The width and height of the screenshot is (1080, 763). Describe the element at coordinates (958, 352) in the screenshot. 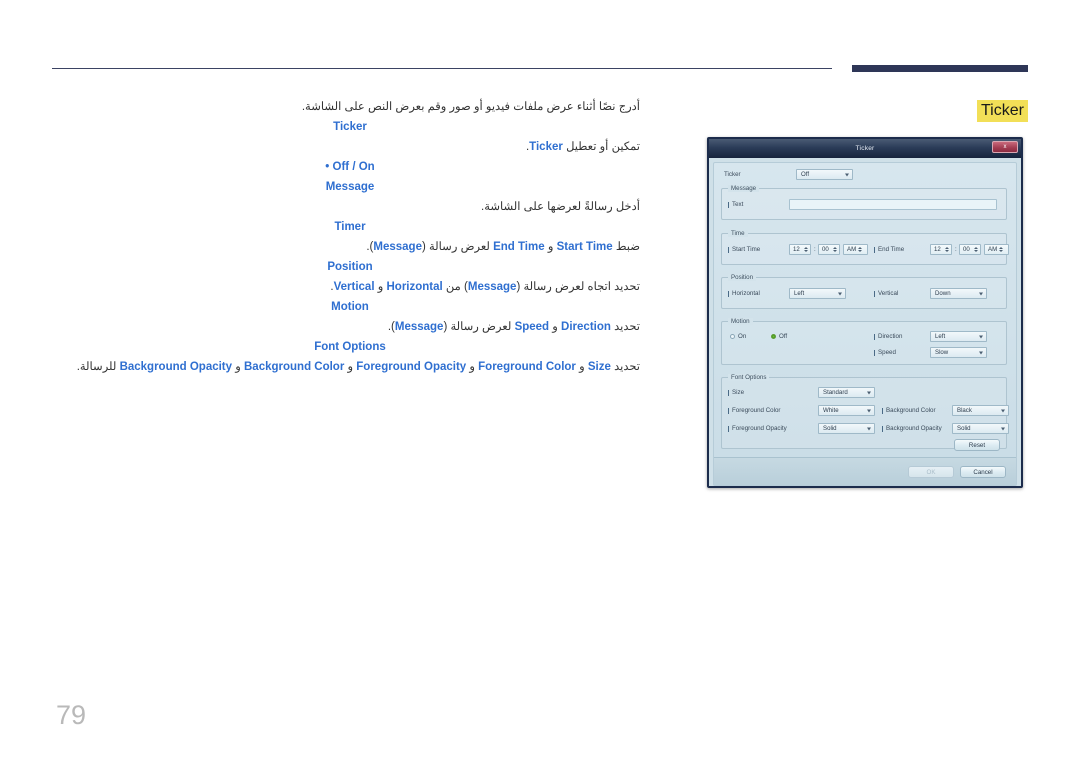

I see `speed-dropdown: Slow` at that location.